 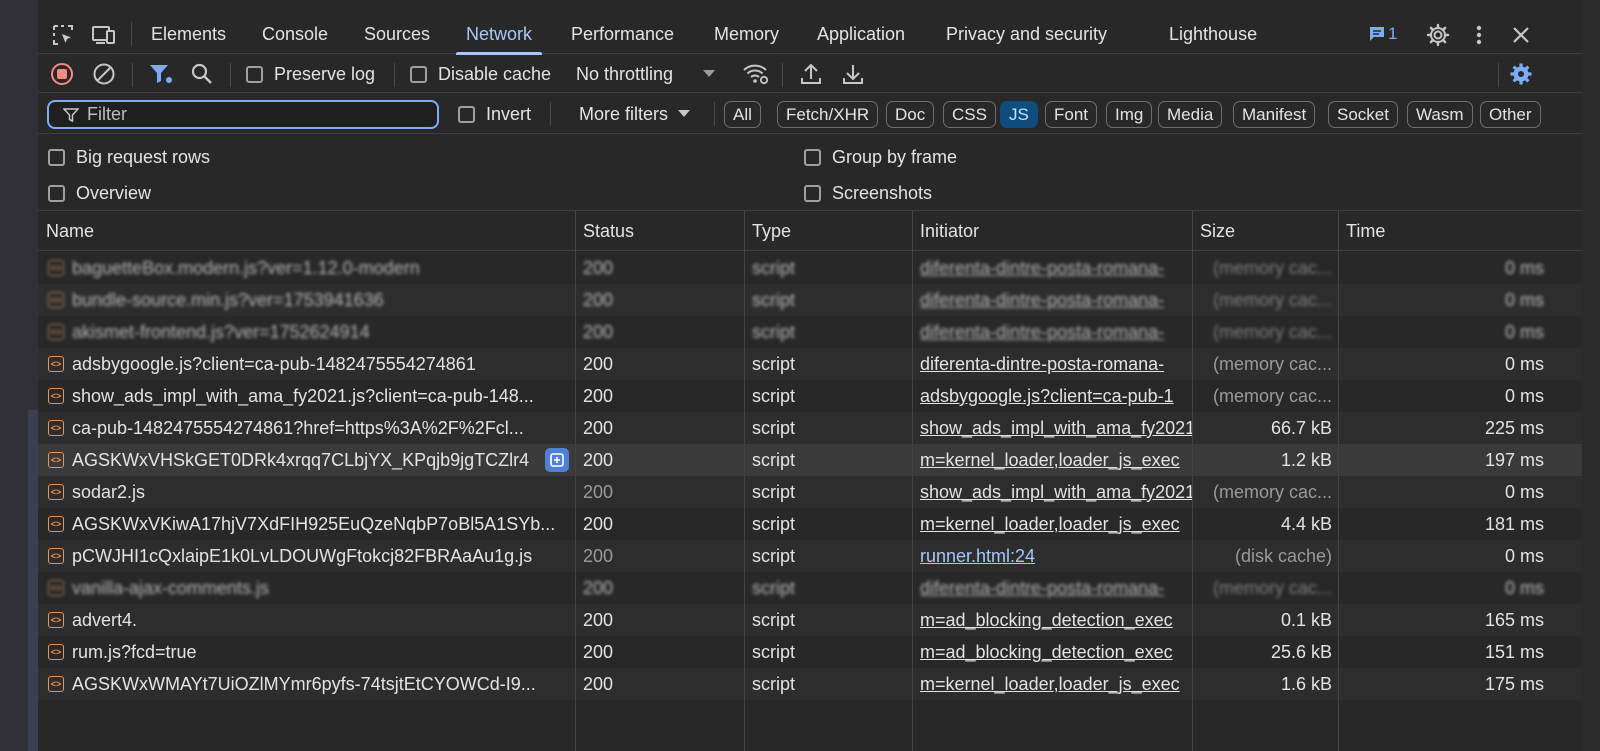 I want to click on overview-box, so click(x=56, y=193).